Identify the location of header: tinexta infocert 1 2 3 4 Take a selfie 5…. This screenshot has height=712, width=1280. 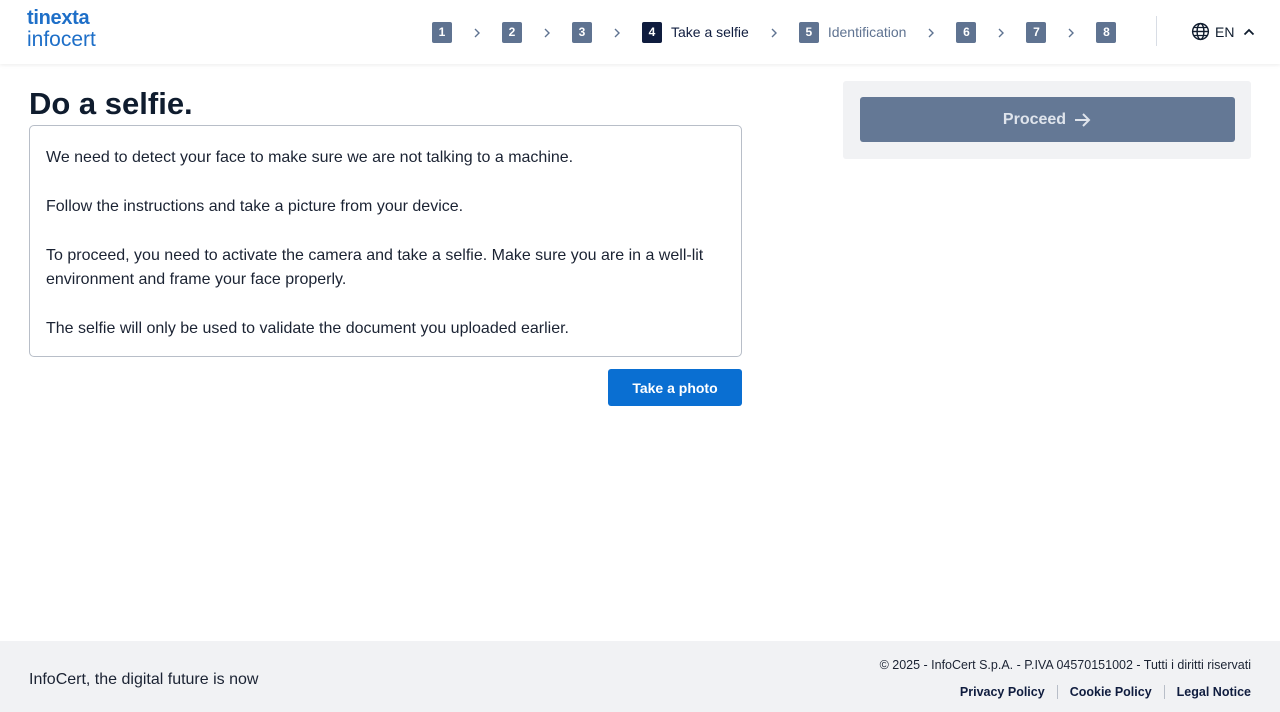
(640, 32).